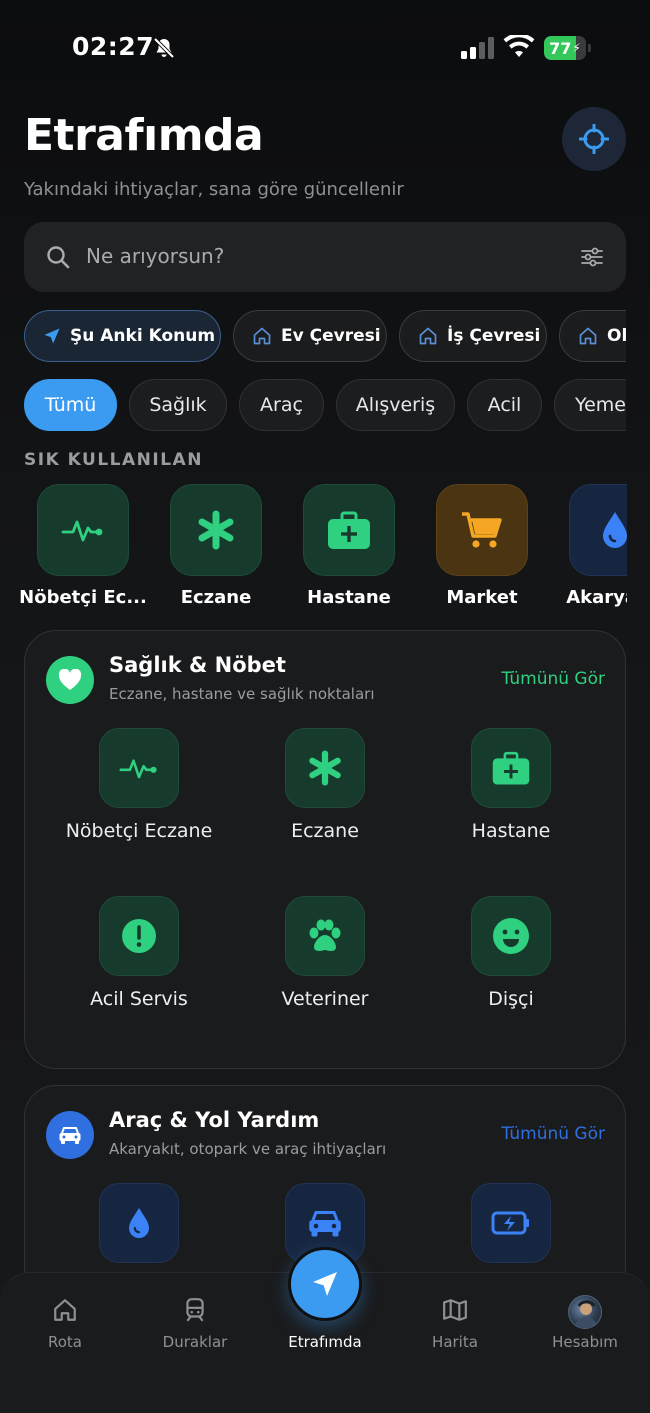  Describe the element at coordinates (139, 936) in the screenshot. I see `alert-icon` at that location.